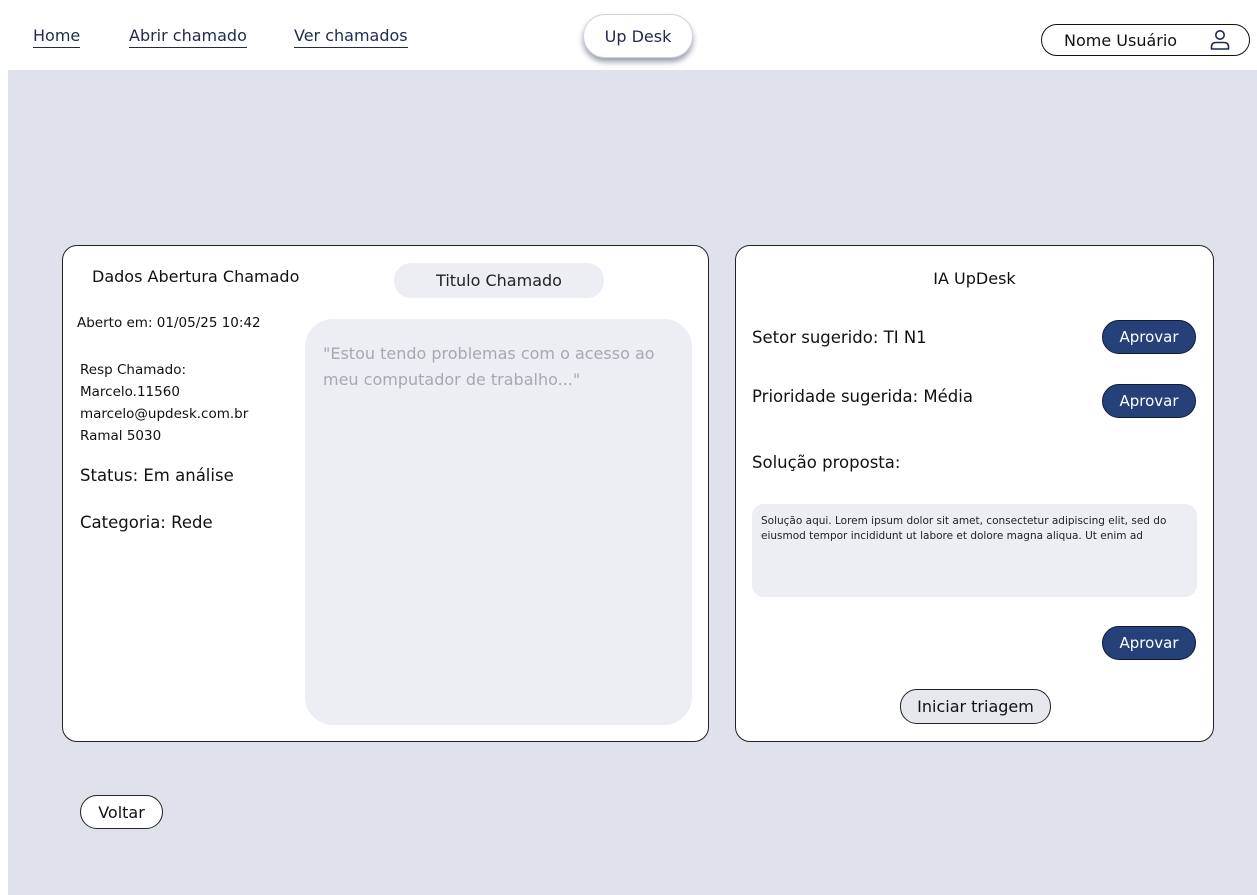 Image resolution: width=1257 pixels, height=895 pixels. I want to click on nav-link-home: Home, so click(57, 37).